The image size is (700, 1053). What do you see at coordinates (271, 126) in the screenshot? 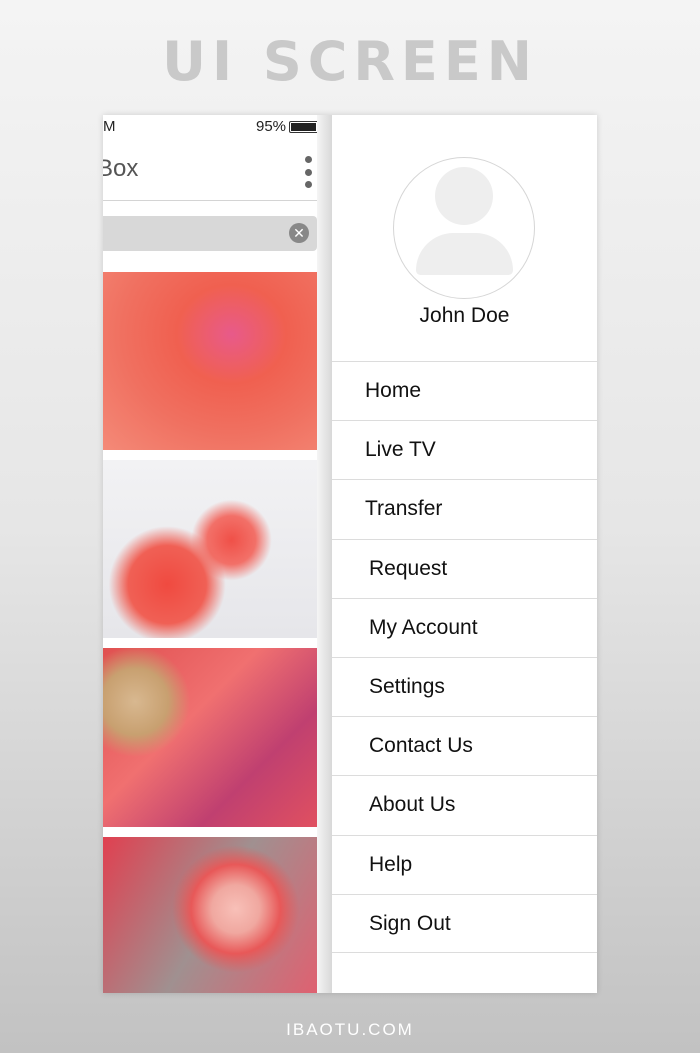
I see `battery-percent: 95%` at bounding box center [271, 126].